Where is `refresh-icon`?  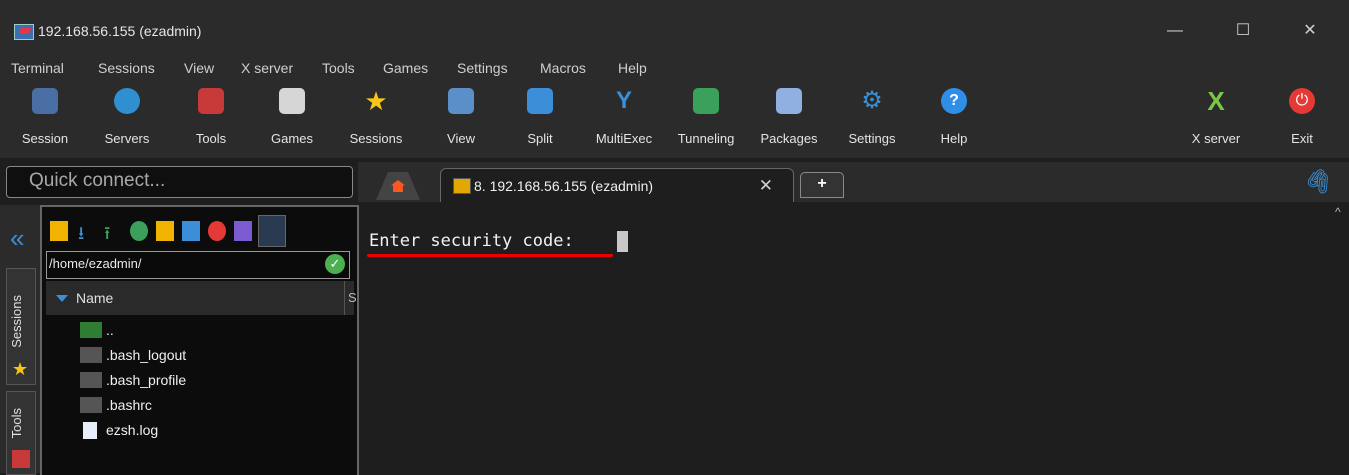
refresh-icon is located at coordinates (139, 231).